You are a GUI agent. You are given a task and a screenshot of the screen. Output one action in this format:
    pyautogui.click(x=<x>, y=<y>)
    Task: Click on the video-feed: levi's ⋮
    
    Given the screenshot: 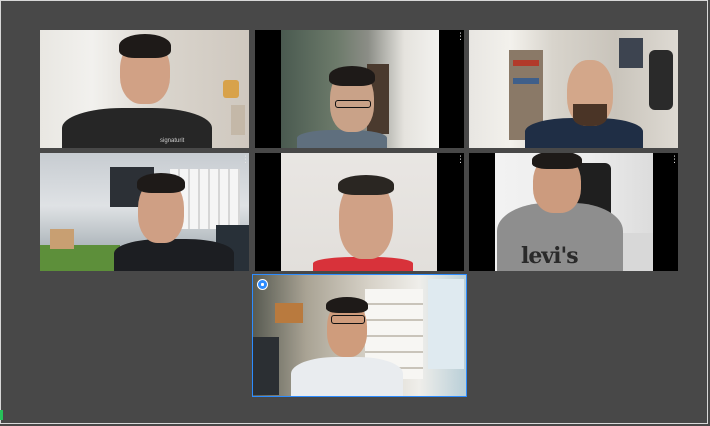 What is the action you would take?
    pyautogui.click(x=573, y=212)
    